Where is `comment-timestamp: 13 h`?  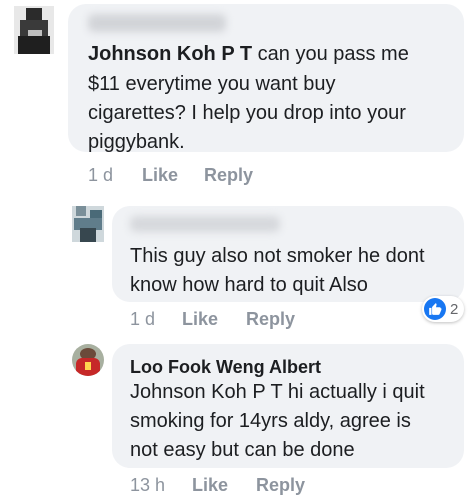
comment-timestamp: 13 h is located at coordinates (148, 485).